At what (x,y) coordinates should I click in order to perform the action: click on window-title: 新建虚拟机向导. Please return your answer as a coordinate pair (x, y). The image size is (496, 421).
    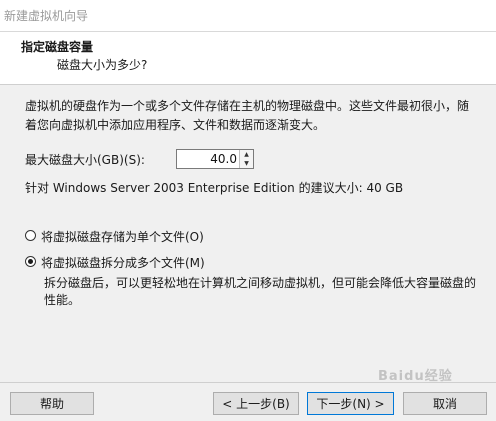
    Looking at the image, I should click on (46, 16).